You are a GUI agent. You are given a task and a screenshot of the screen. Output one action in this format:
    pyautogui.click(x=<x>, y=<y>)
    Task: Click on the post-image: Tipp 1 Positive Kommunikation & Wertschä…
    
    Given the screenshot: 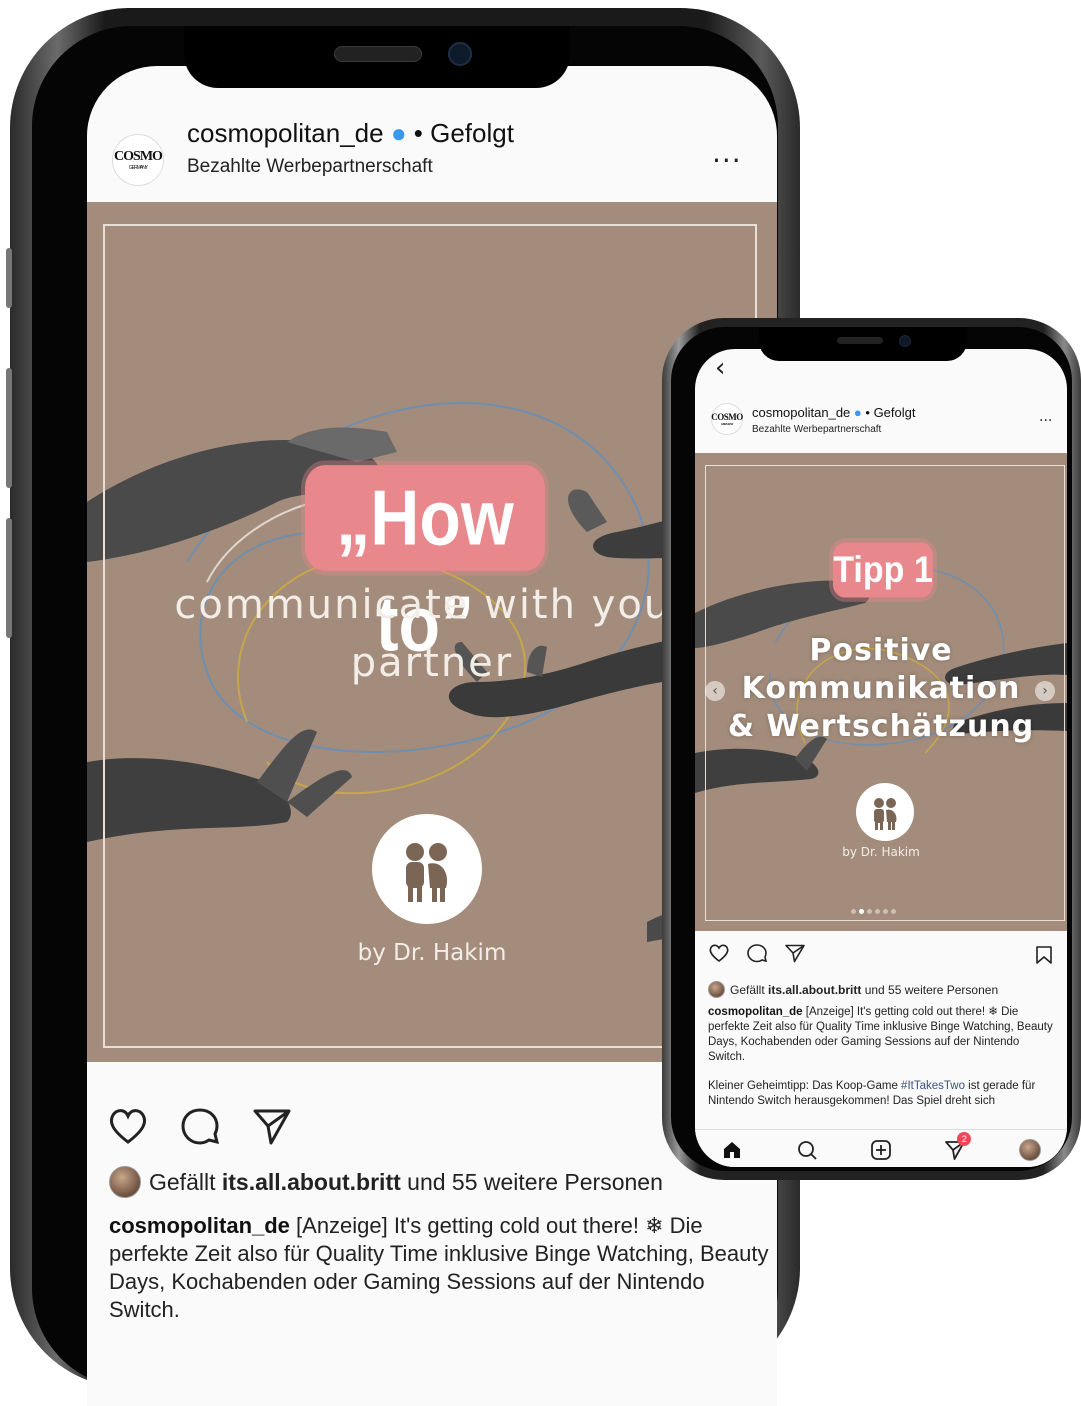 What is the action you would take?
    pyautogui.click(x=881, y=692)
    